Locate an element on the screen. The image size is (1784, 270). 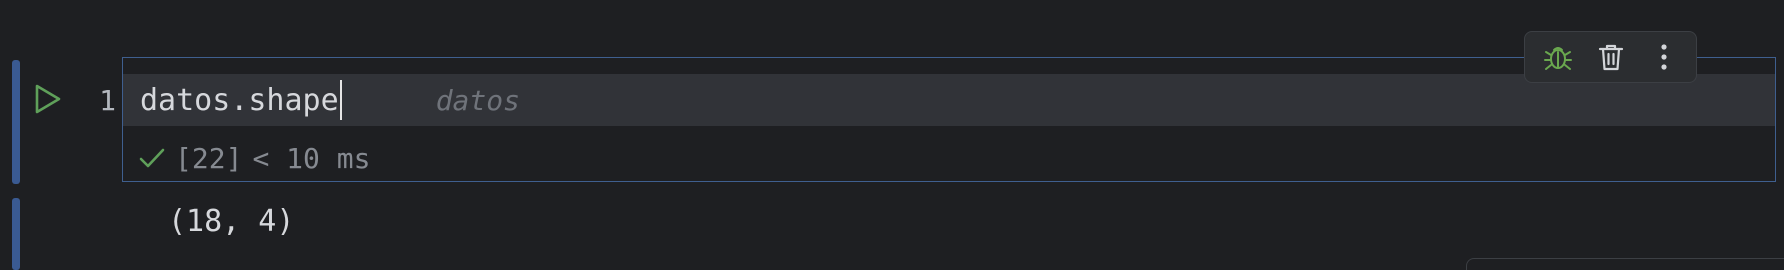
play-icon is located at coordinates (48, 99).